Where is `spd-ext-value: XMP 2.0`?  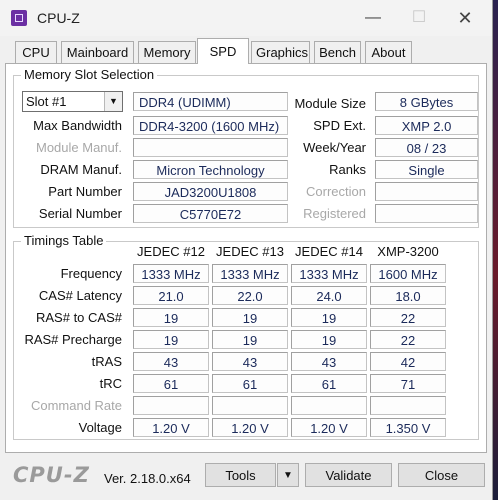 spd-ext-value: XMP 2.0 is located at coordinates (426, 125).